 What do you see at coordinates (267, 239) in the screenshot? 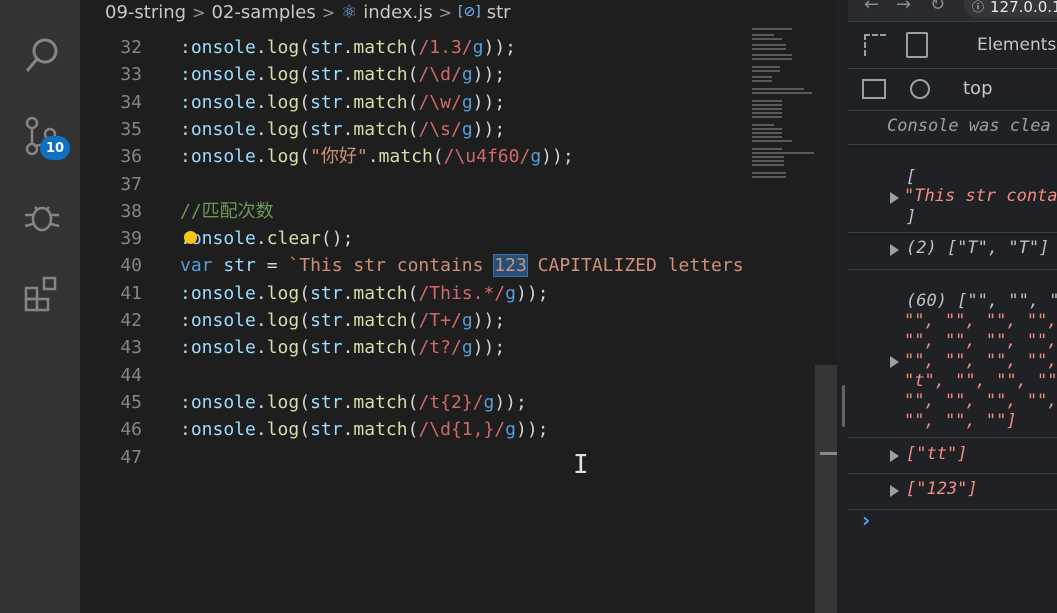
I see `line-text: :onsole.clear();` at bounding box center [267, 239].